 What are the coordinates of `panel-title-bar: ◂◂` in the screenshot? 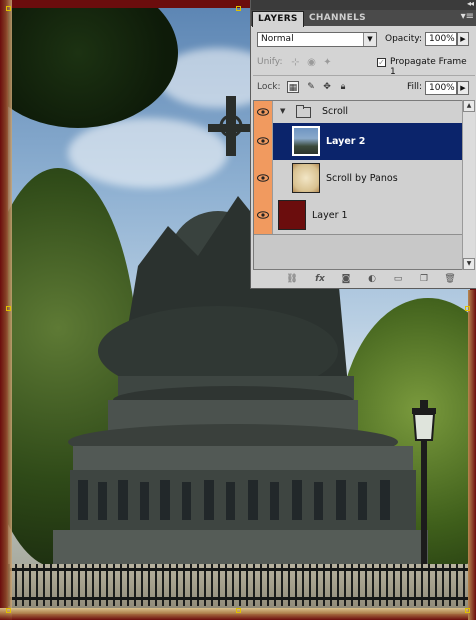 It's located at (363, 5).